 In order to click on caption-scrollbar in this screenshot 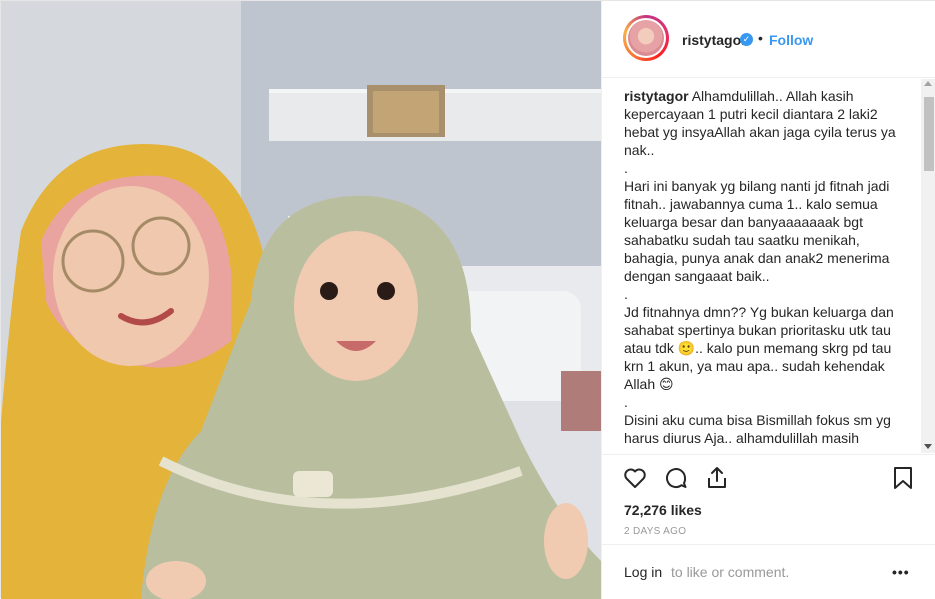, I will do `click(928, 266)`.